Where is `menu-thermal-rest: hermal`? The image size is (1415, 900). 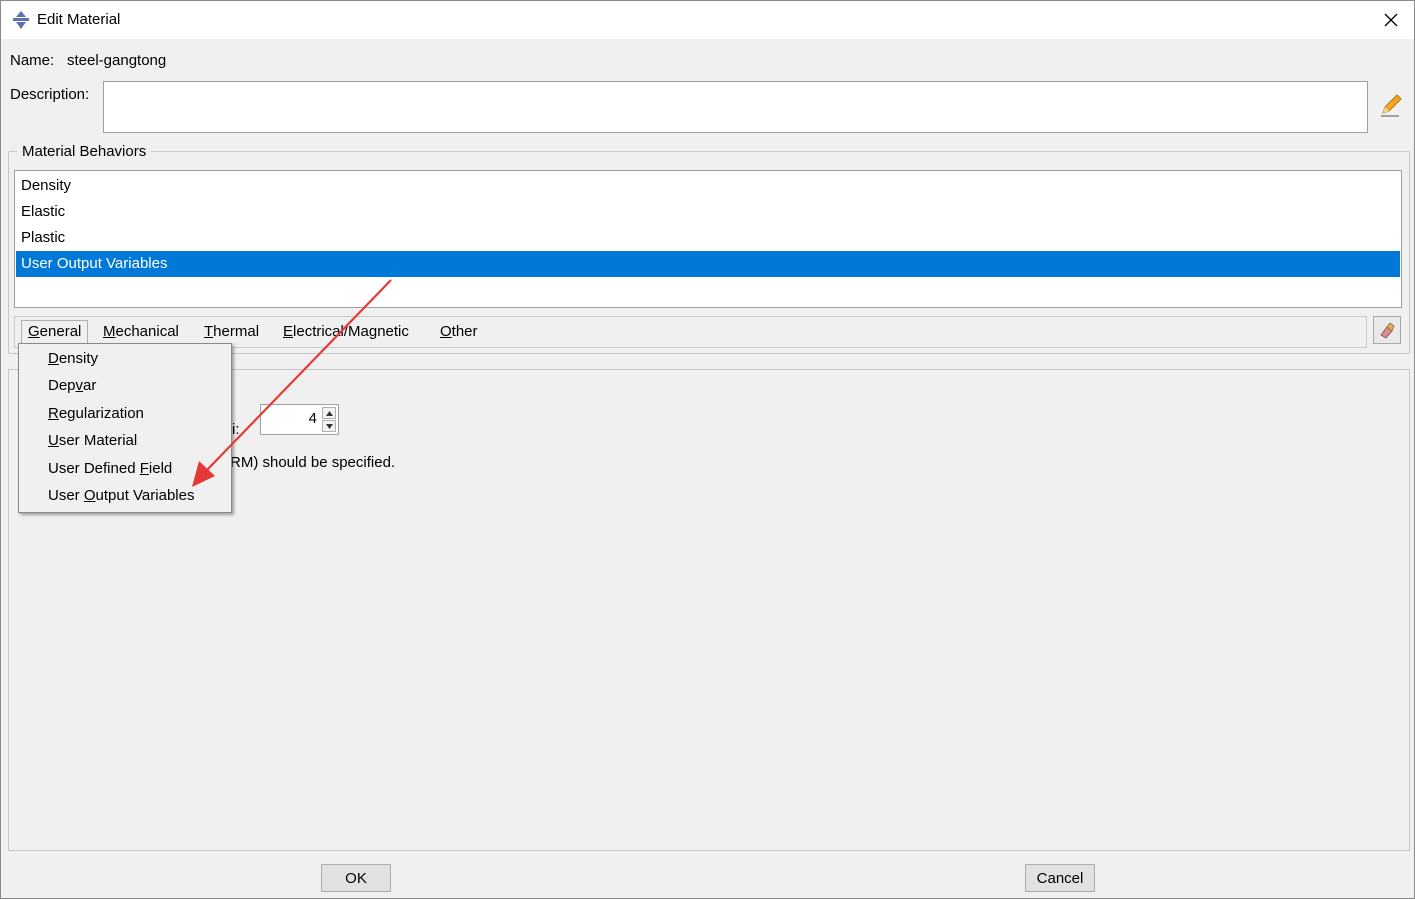
menu-thermal-rest: hermal is located at coordinates (236, 331).